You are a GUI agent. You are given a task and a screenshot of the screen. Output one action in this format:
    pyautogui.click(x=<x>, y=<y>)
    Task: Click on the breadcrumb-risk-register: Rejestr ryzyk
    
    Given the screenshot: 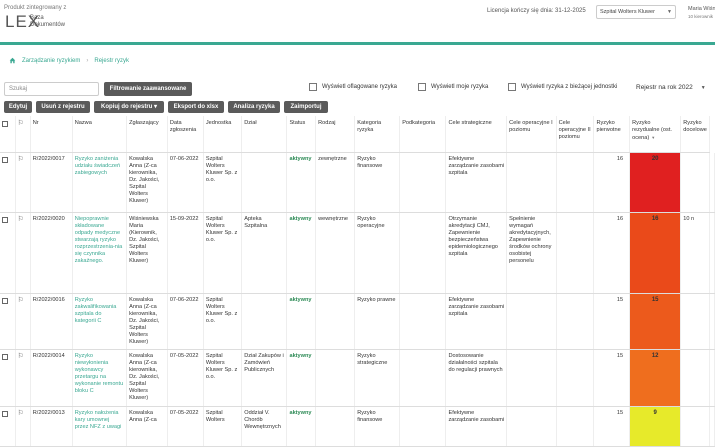 What is the action you would take?
    pyautogui.click(x=111, y=61)
    